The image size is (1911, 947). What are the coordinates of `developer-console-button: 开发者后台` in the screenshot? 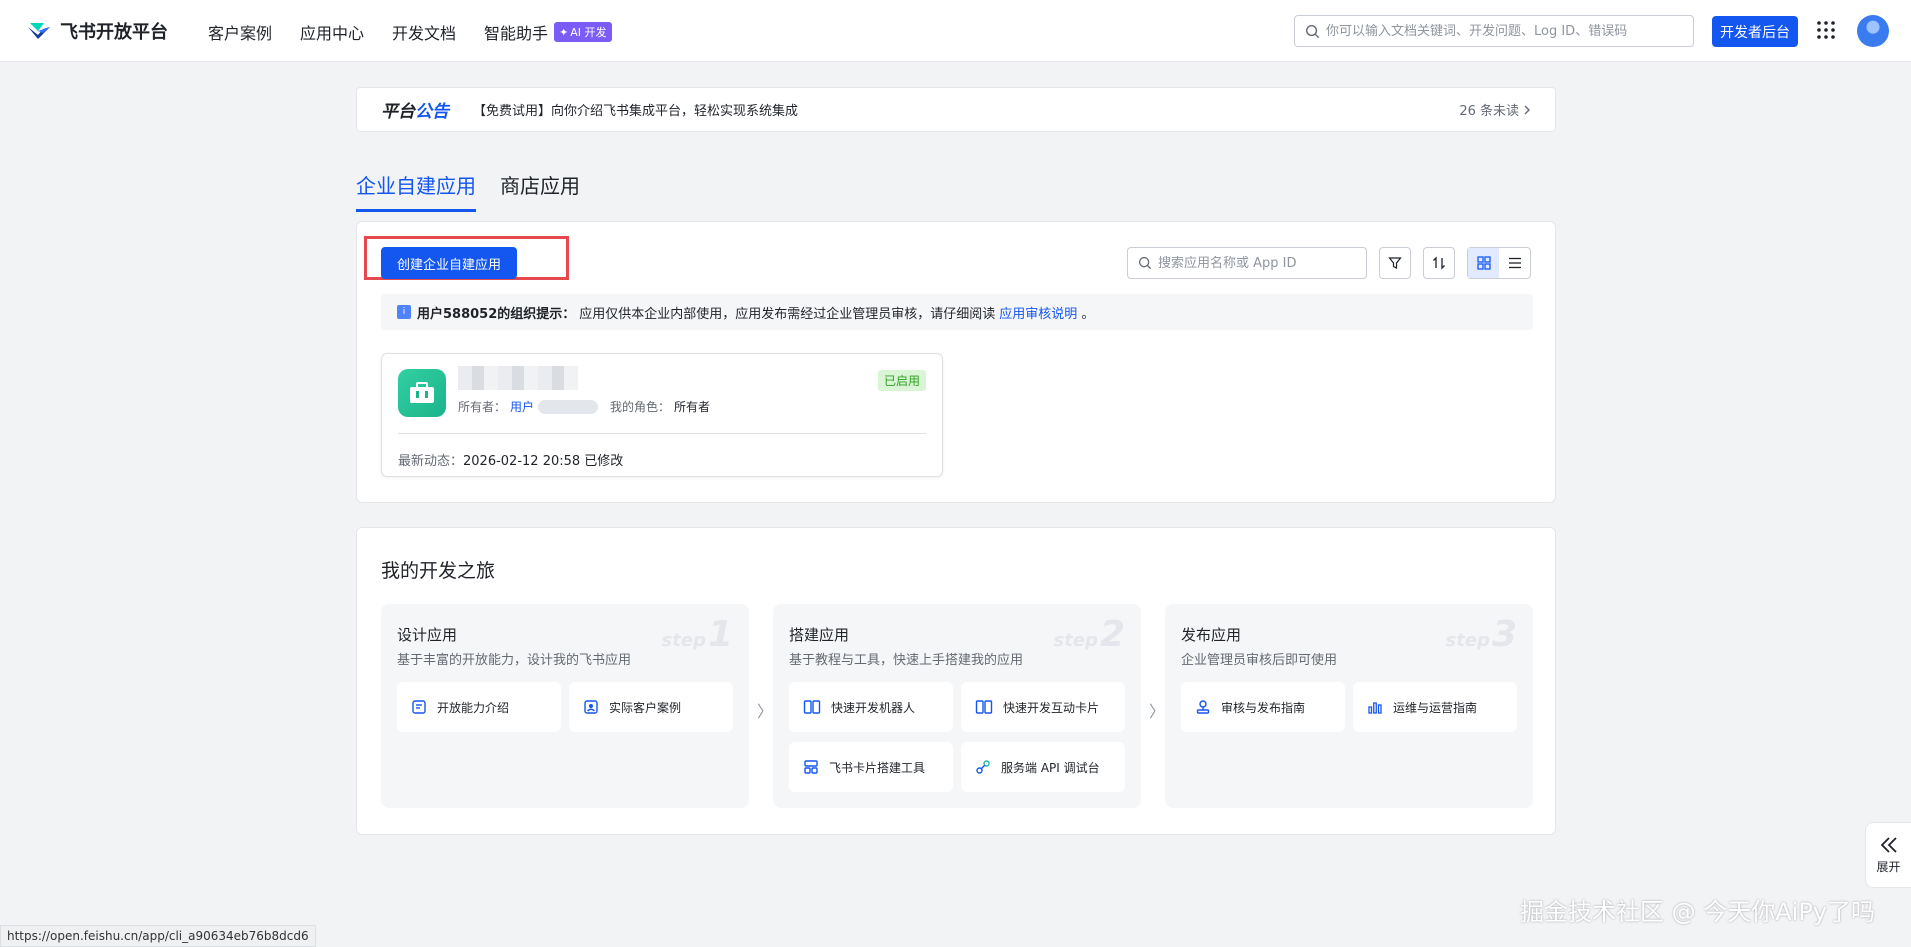 It's located at (1755, 31).